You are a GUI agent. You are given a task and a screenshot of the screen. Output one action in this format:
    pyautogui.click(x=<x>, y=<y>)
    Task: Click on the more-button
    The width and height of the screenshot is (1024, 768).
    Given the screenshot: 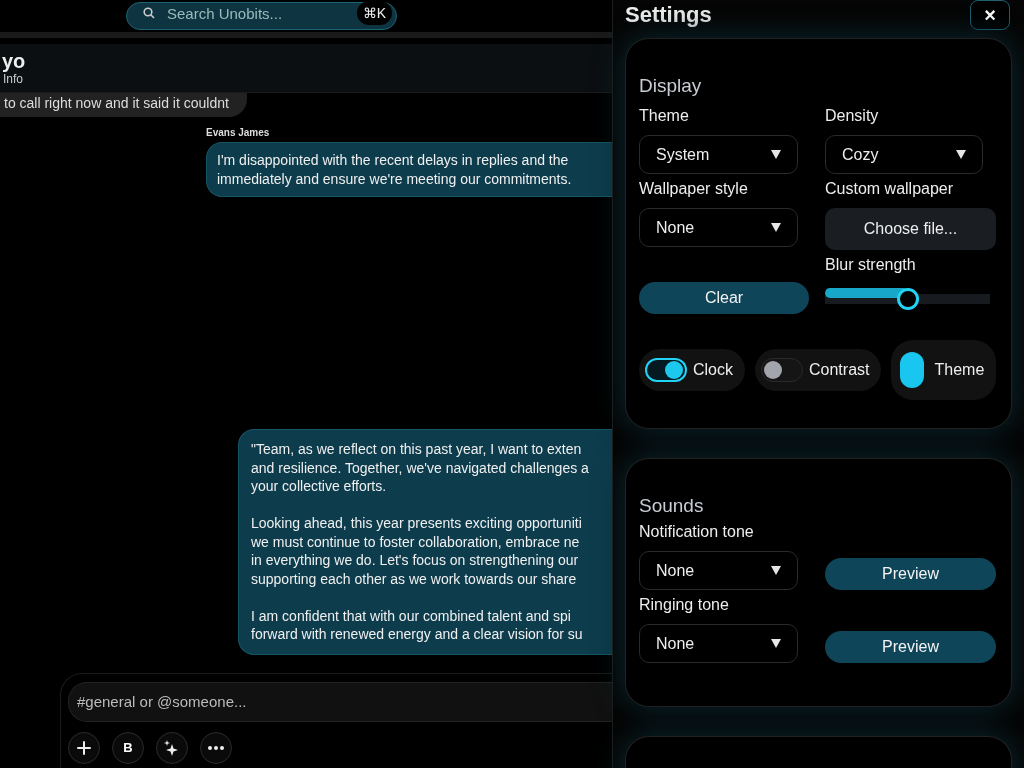 What is the action you would take?
    pyautogui.click(x=216, y=747)
    